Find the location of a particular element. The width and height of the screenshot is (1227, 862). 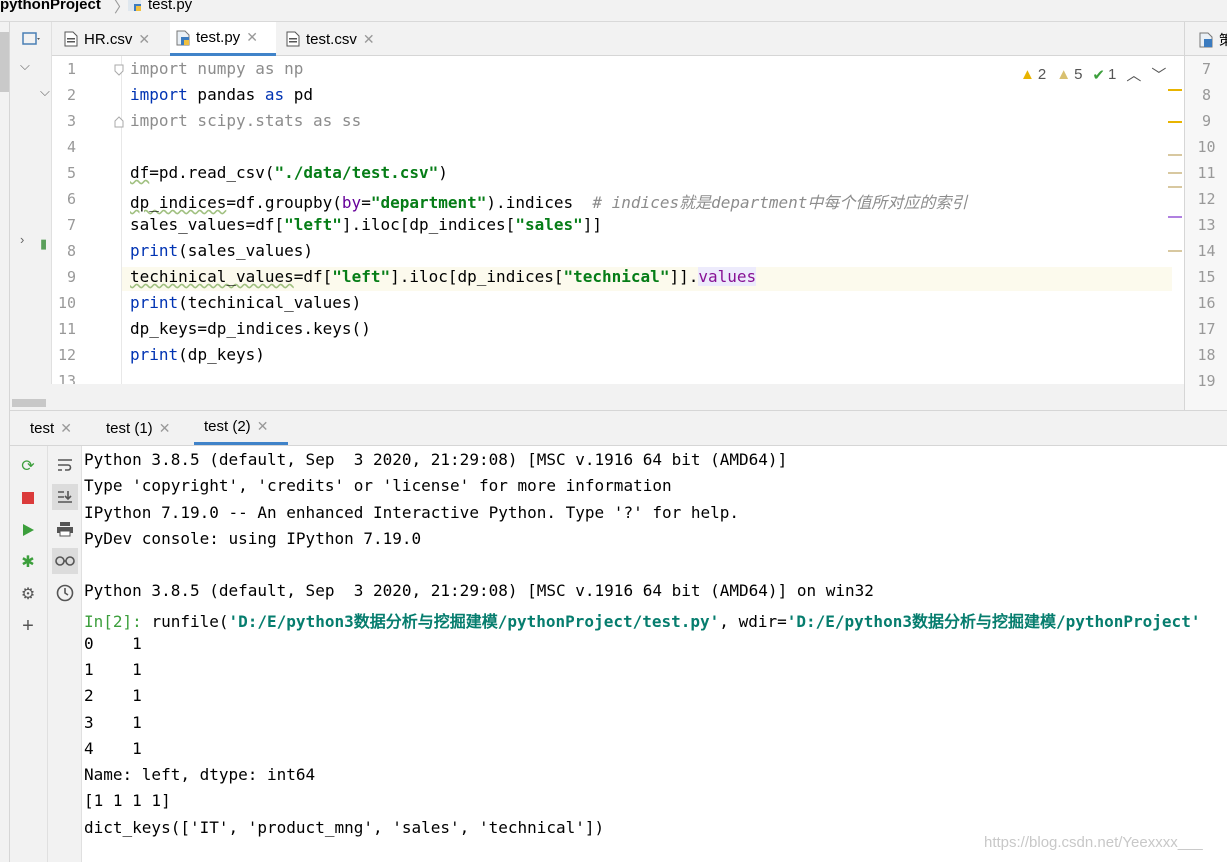

project-tool-tab is located at coordinates (4, 62).